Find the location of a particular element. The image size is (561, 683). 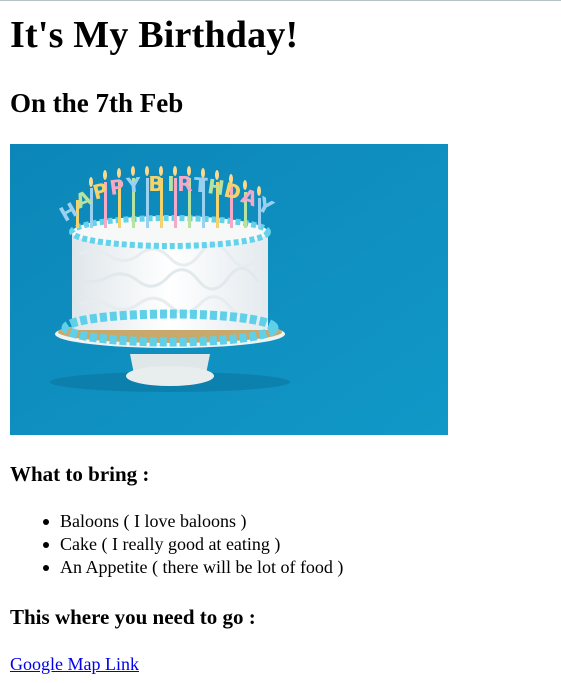

list-item-text: Baloons ( I love baloons ) is located at coordinates (153, 521).